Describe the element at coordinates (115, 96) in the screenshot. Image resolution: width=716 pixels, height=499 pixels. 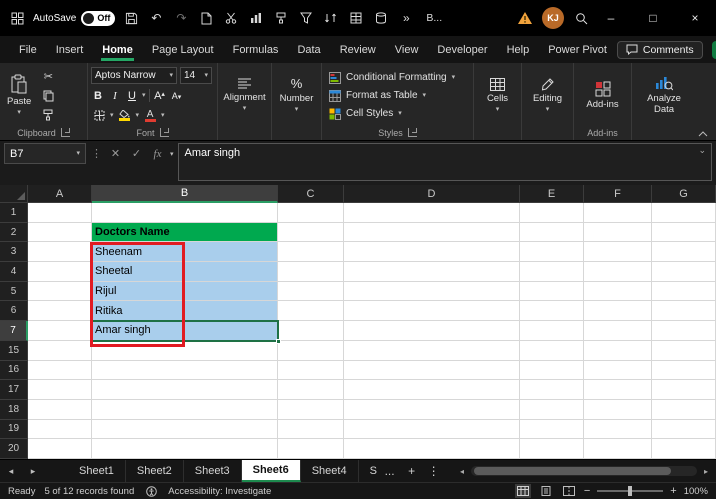
I see `italic-button: I` at that location.